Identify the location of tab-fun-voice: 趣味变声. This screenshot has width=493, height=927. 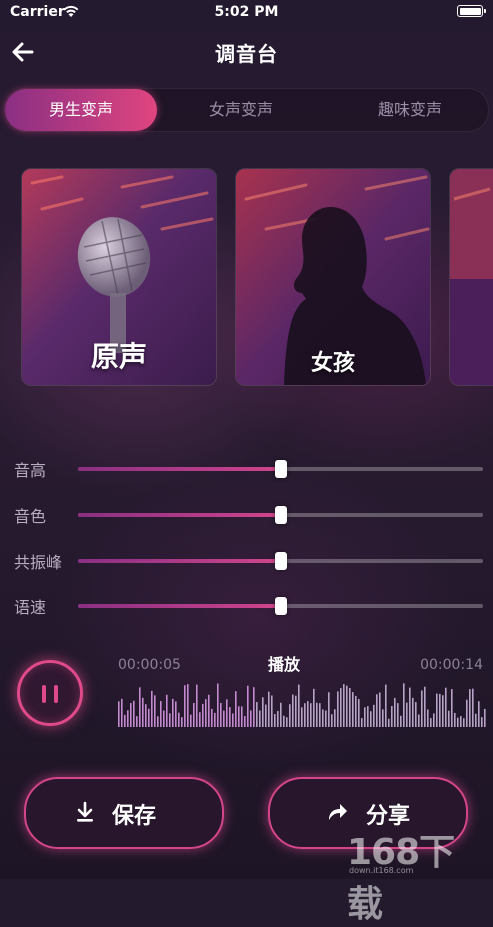
(410, 110).